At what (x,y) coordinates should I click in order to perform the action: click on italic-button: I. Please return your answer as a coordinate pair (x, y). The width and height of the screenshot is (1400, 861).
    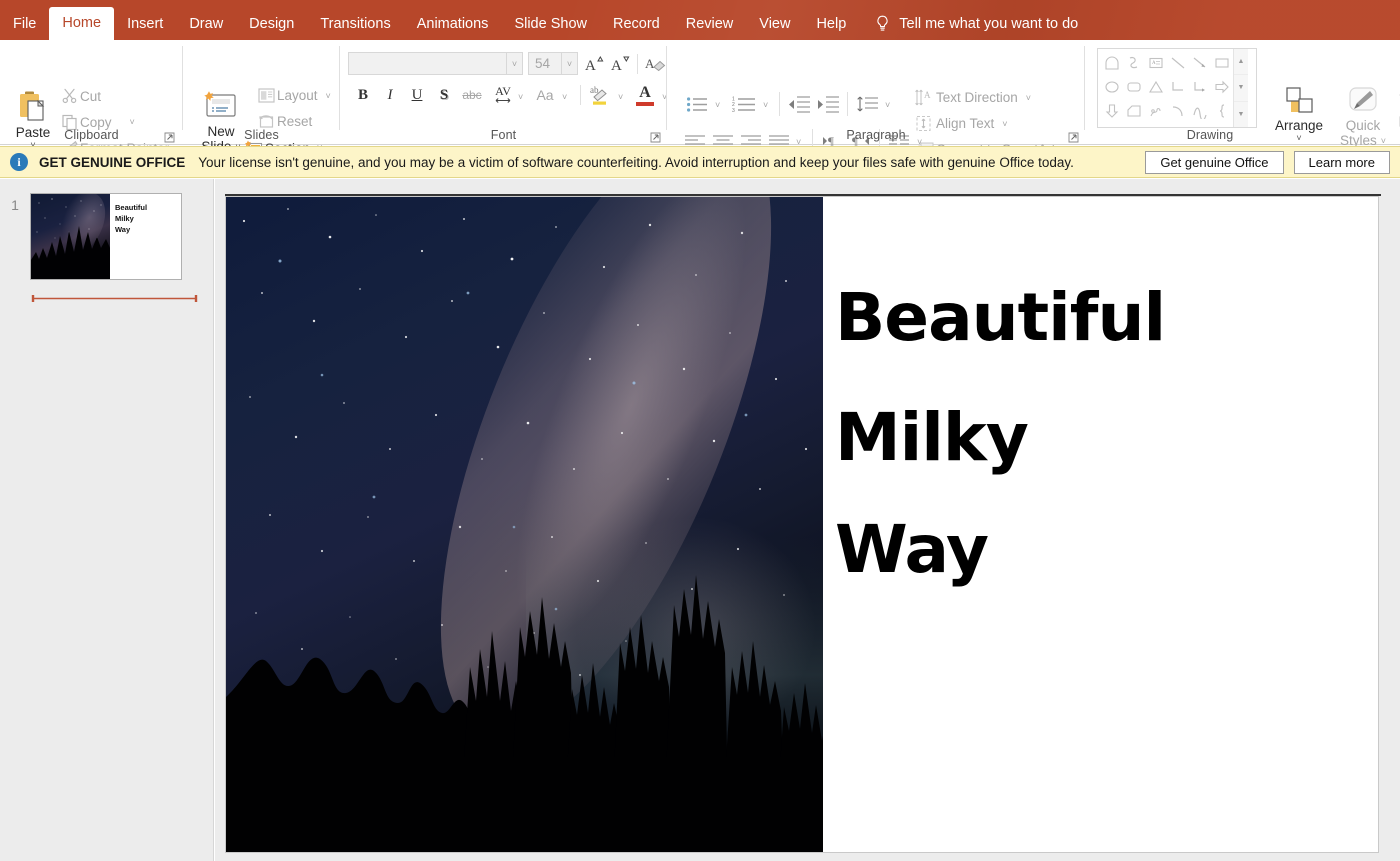
    Looking at the image, I should click on (390, 95).